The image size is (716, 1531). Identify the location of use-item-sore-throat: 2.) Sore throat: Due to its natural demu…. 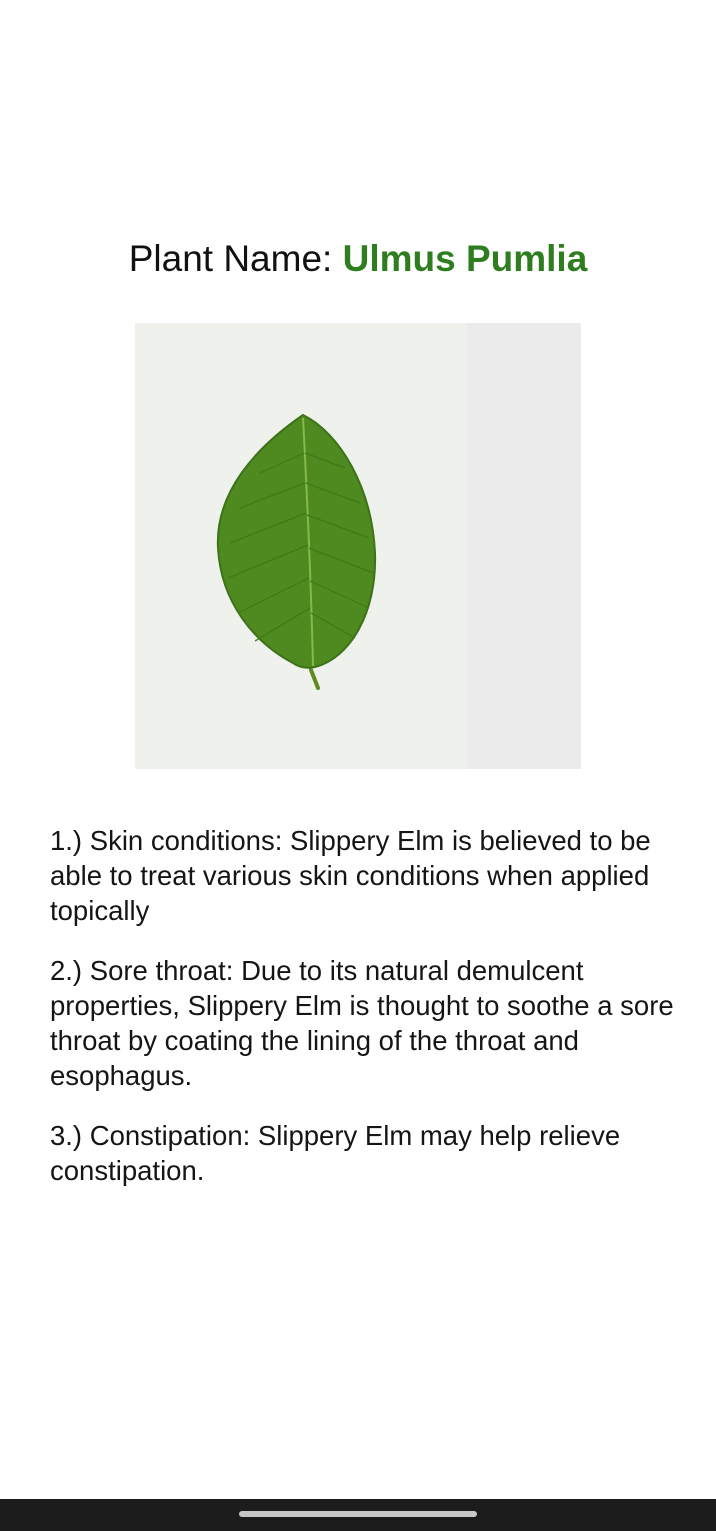
(362, 1023).